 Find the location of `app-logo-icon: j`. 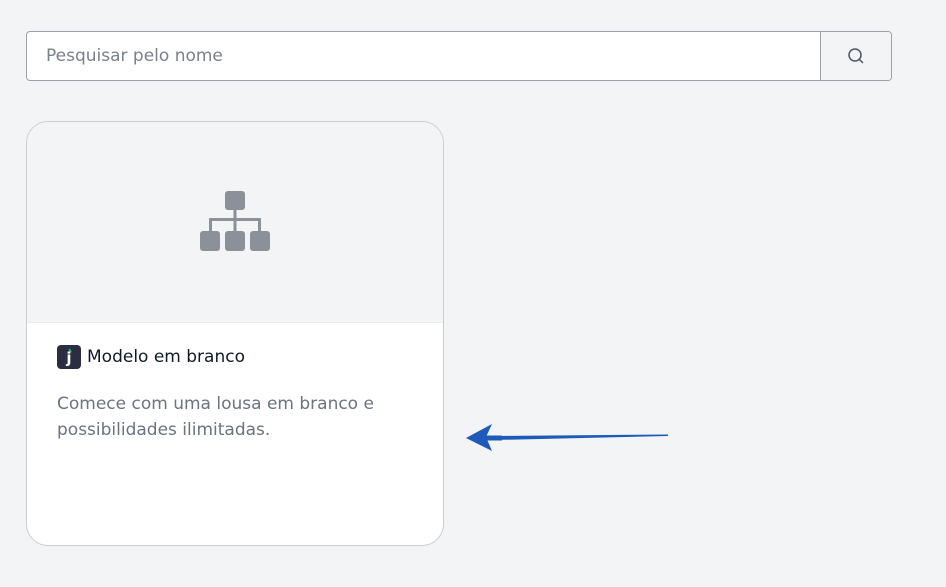

app-logo-icon: j is located at coordinates (69, 357).